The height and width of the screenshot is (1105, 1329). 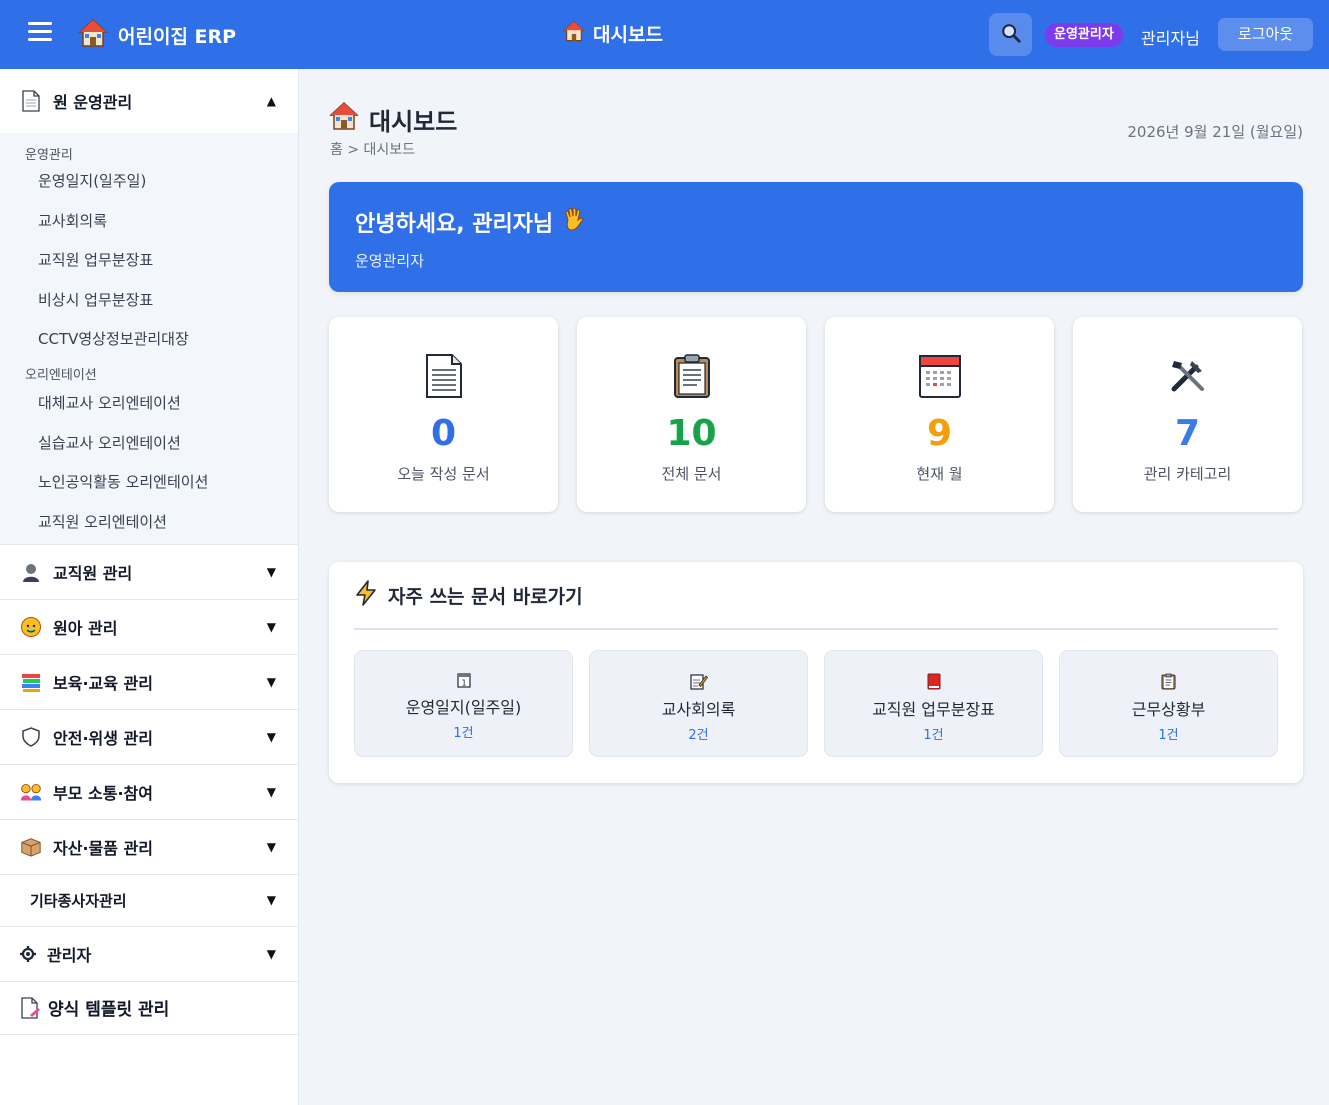 What do you see at coordinates (31, 682) in the screenshot?
I see `books-icon` at bounding box center [31, 682].